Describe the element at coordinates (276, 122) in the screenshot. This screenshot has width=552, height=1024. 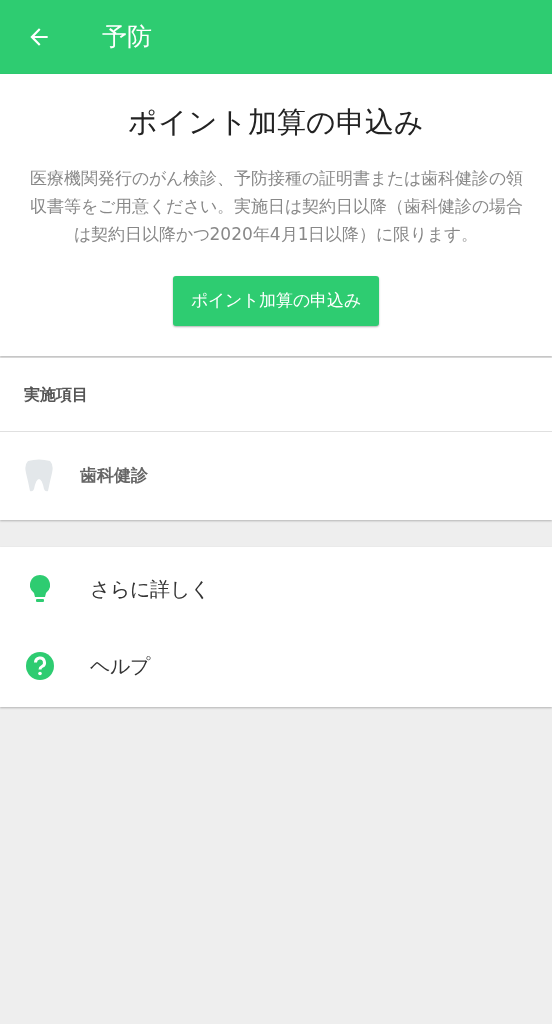
I see `card-title: ポイント加算の申込み` at that location.